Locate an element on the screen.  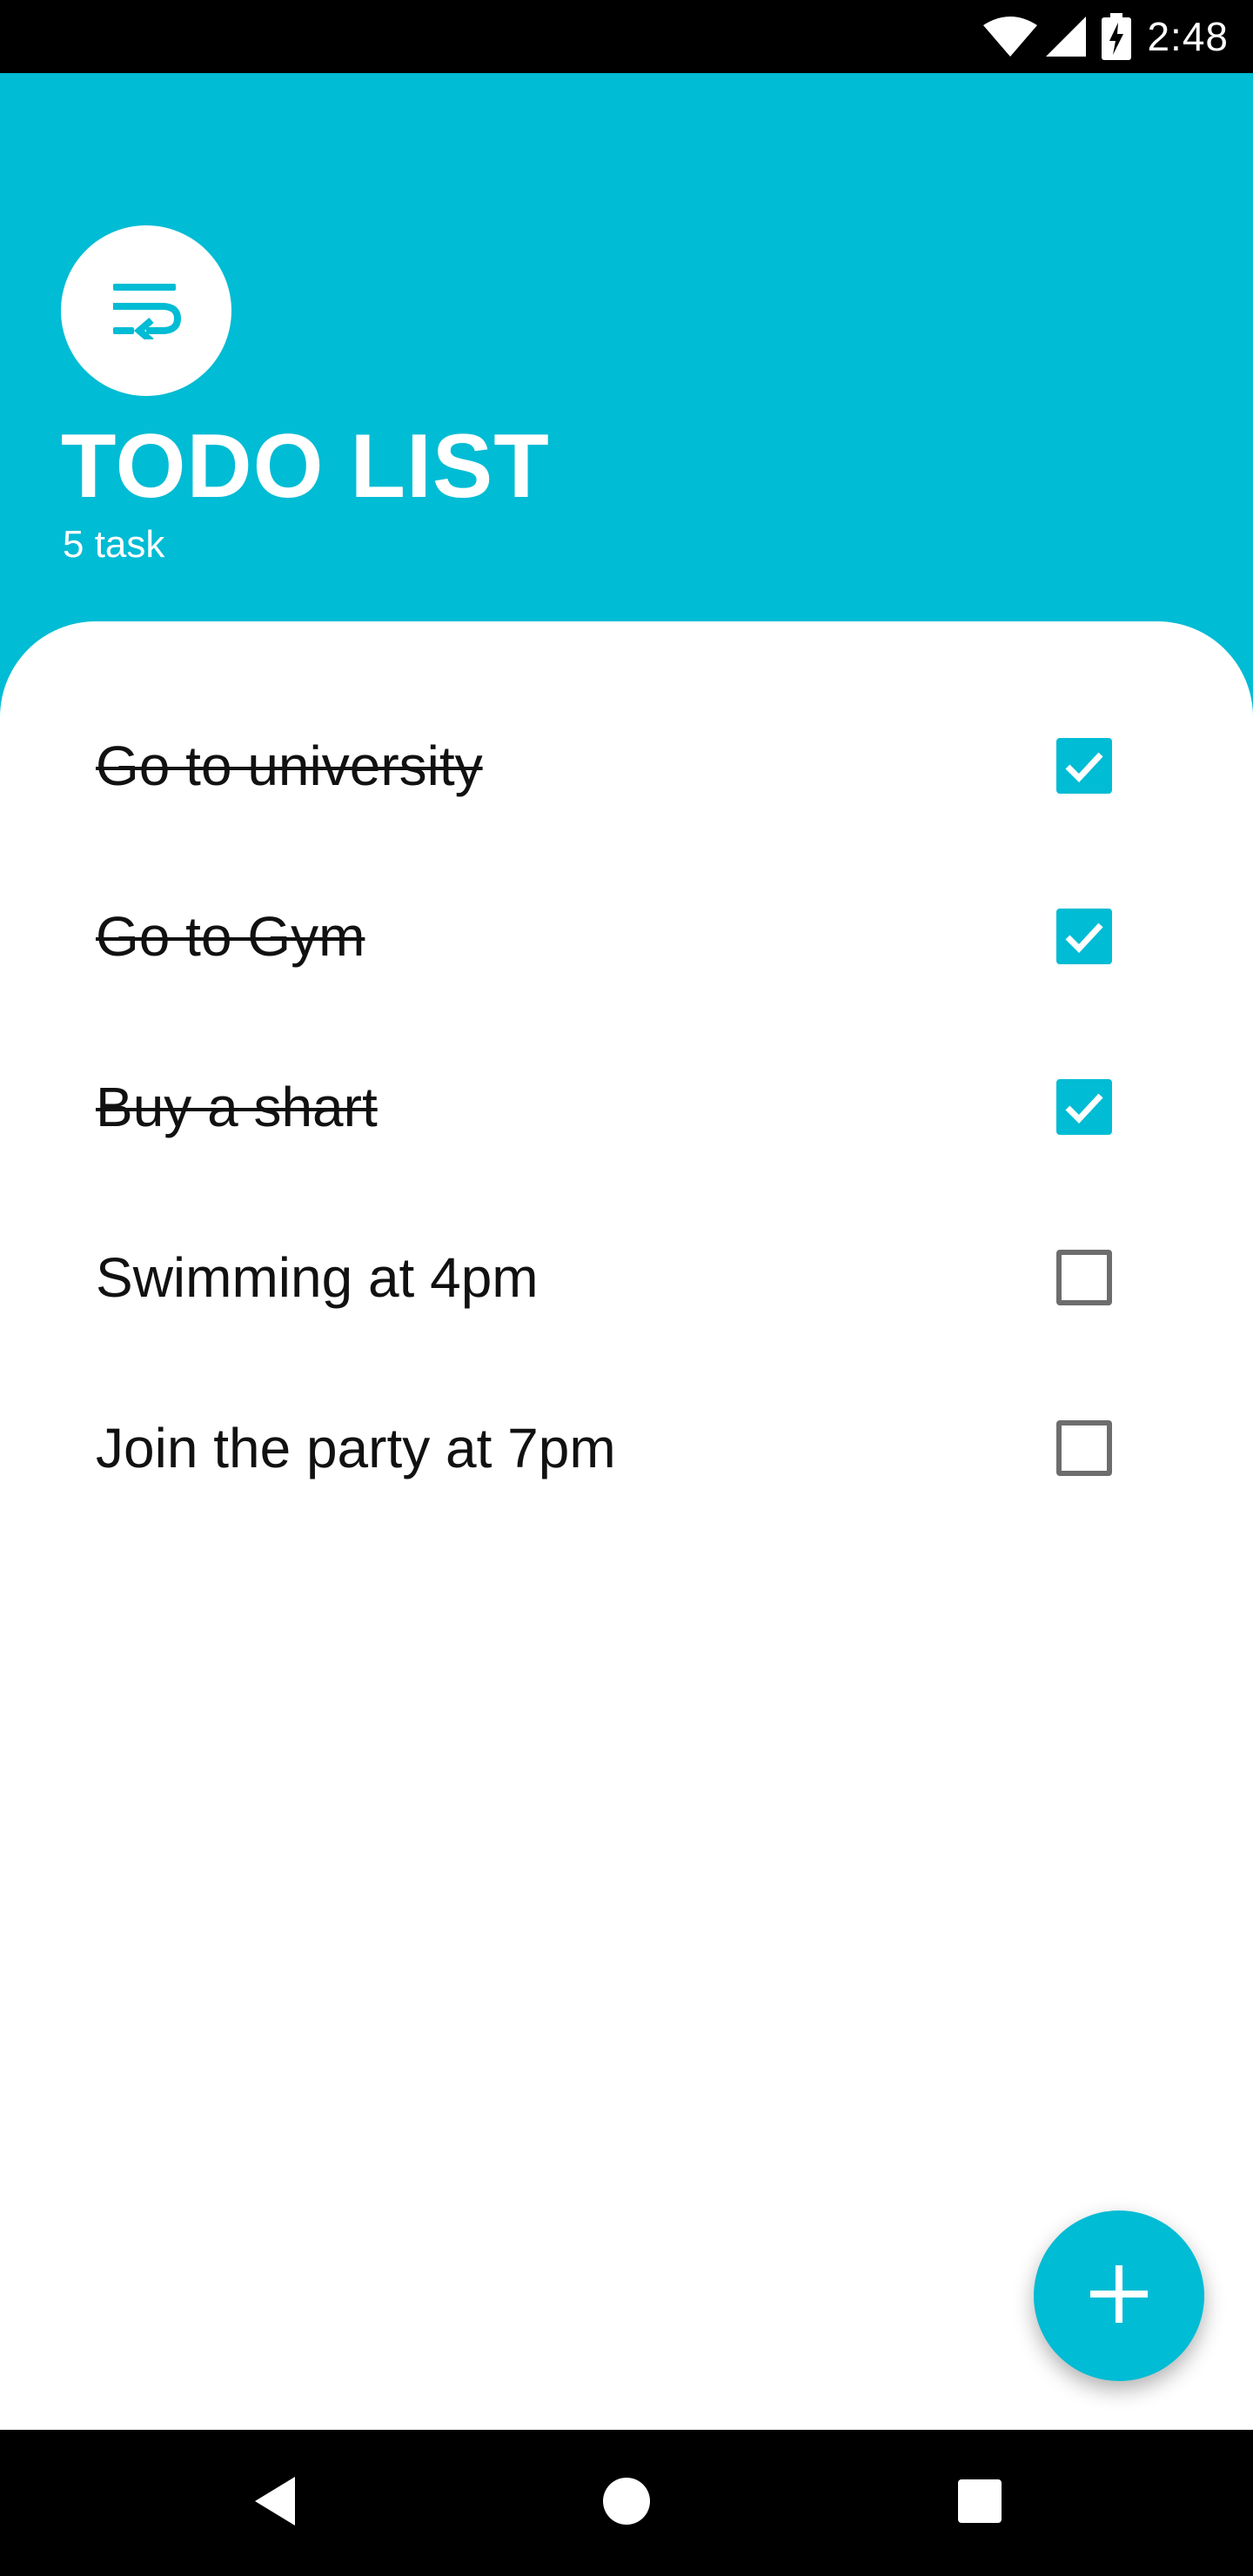
task-item: Swimming at 4pm is located at coordinates (626, 1277).